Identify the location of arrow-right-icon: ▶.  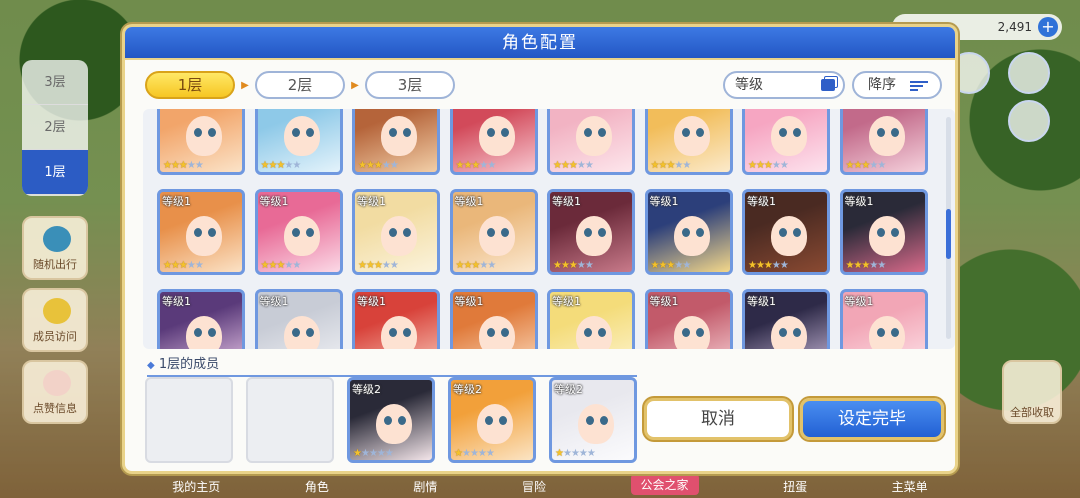
(245, 85).